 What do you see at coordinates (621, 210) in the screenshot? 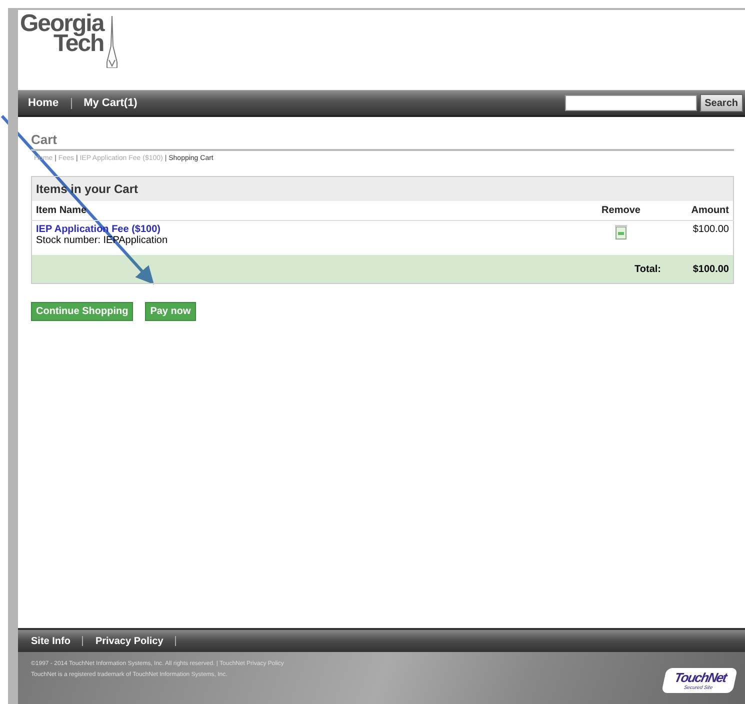
I see `column-header: Remove` at bounding box center [621, 210].